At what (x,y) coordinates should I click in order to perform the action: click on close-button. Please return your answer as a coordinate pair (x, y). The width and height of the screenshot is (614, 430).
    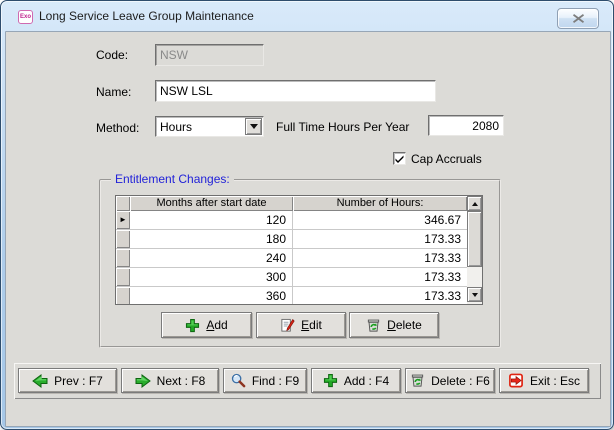
    Looking at the image, I should click on (578, 18).